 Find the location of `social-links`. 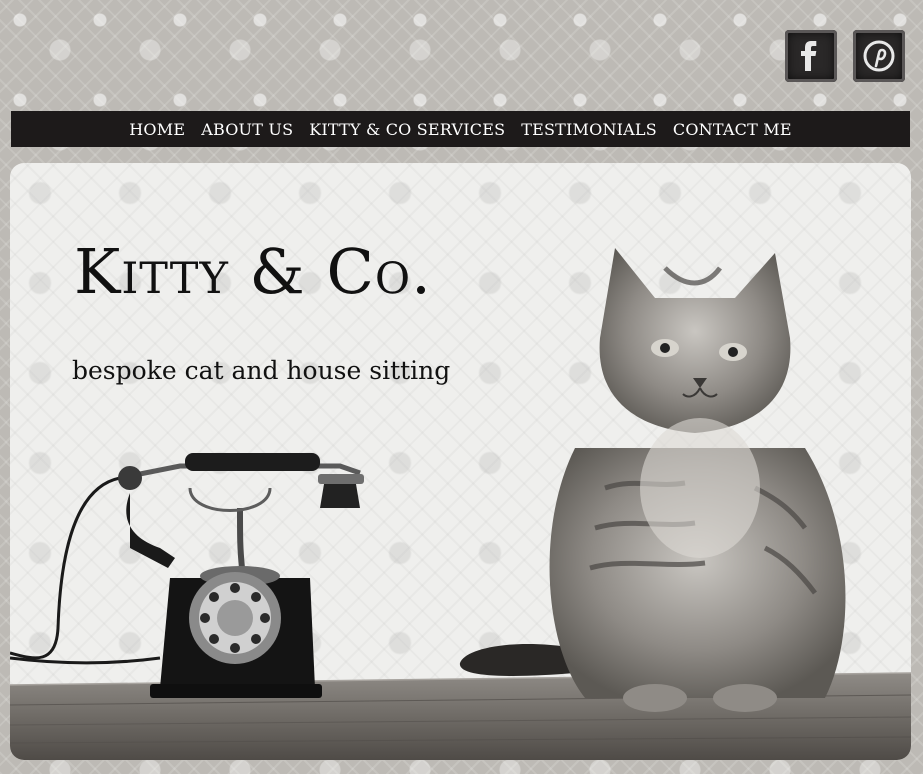

social-links is located at coordinates (845, 56).